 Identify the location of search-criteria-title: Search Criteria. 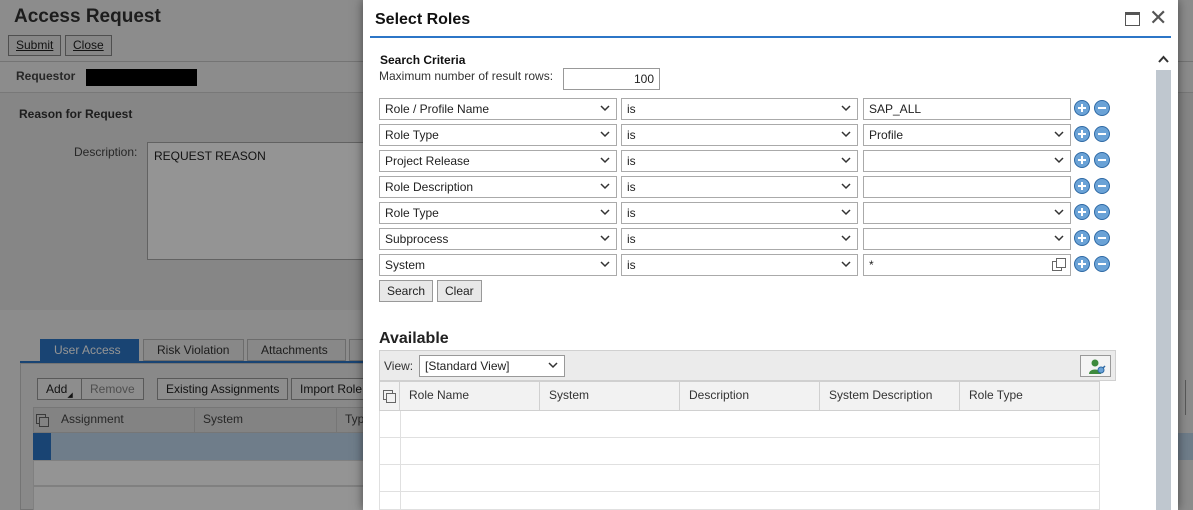
(423, 60).